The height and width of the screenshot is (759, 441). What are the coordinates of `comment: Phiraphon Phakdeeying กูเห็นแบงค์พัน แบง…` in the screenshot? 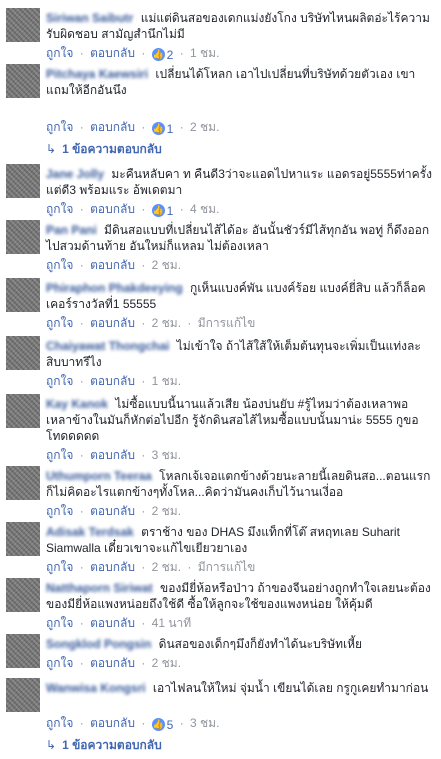 It's located at (220, 303).